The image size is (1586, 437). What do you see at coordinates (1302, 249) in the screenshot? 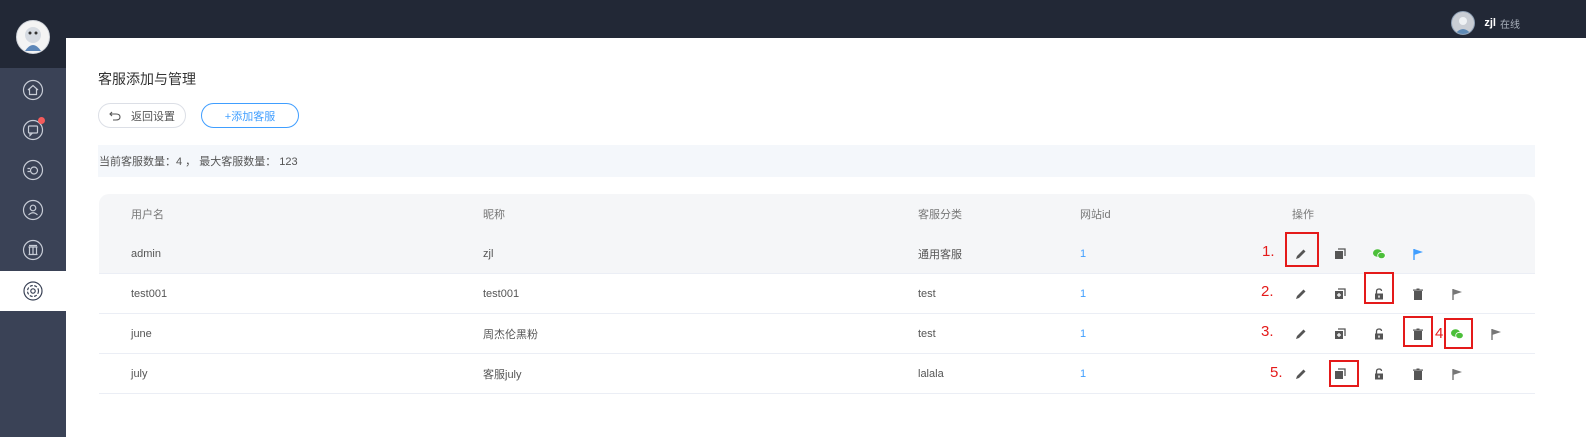
I see `highlight-edit-box` at bounding box center [1302, 249].